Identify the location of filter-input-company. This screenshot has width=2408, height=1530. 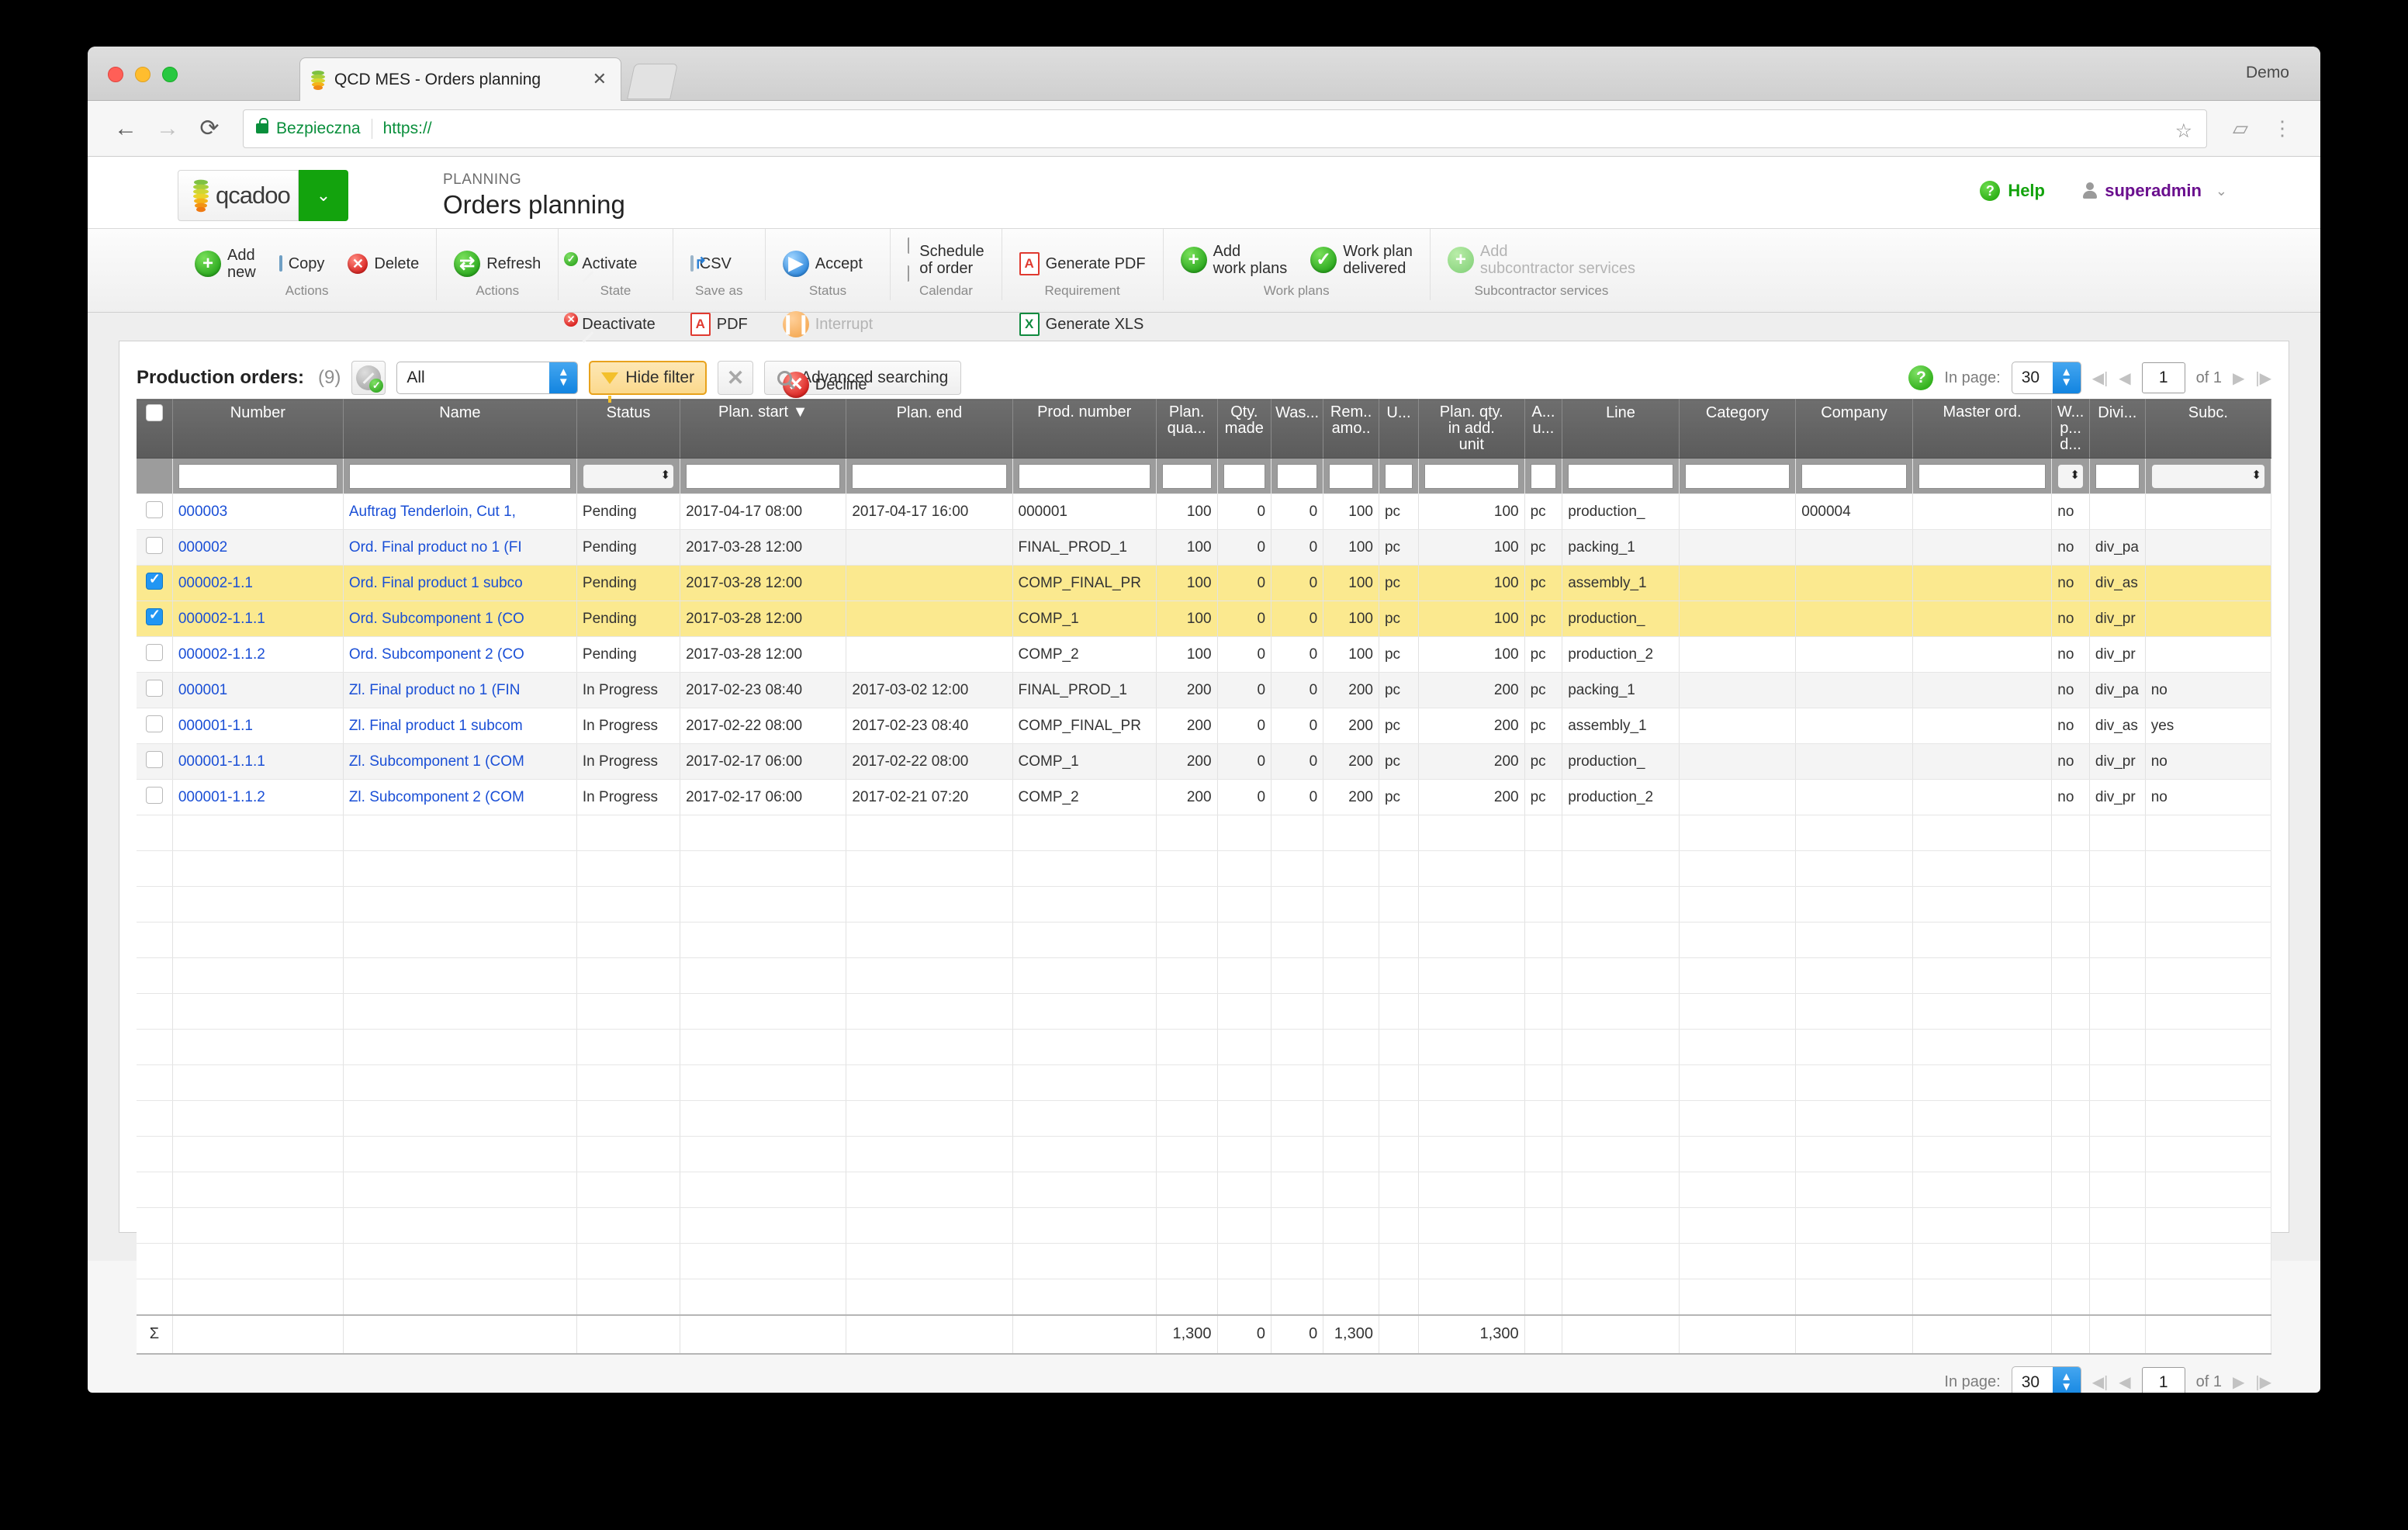
(1854, 476).